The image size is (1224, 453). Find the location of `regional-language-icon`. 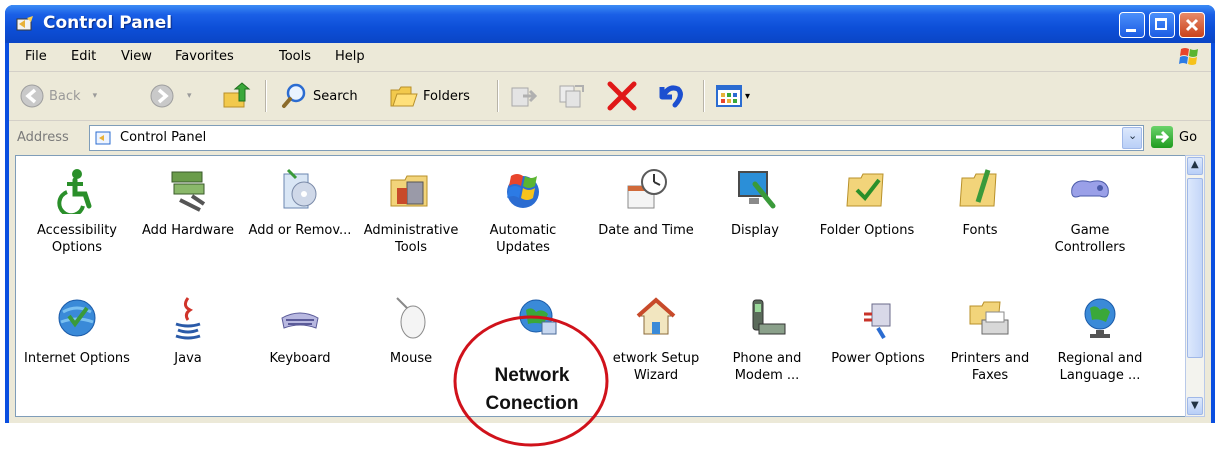

regional-language-icon is located at coordinates (1100, 318).